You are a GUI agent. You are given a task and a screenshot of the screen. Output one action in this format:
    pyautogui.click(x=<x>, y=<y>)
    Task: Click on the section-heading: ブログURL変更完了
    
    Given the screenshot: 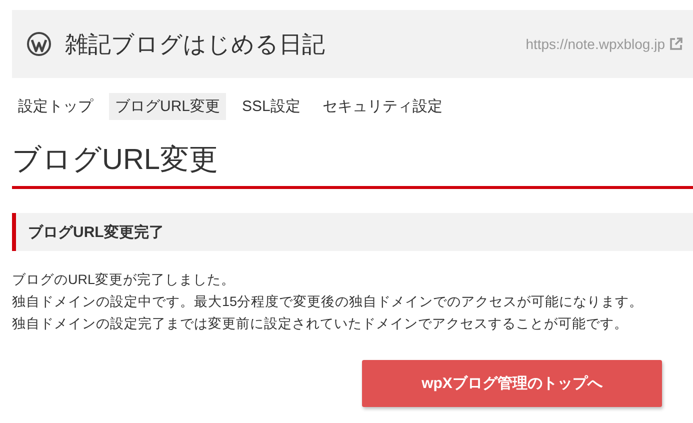 What is the action you would take?
    pyautogui.click(x=352, y=232)
    